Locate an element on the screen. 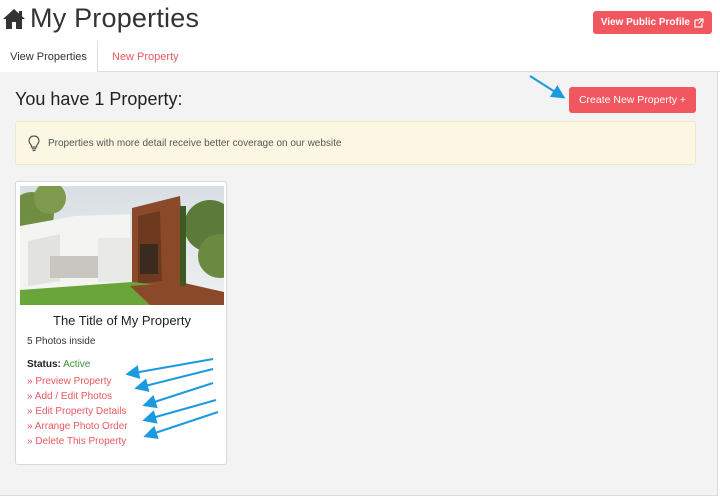 The height and width of the screenshot is (498, 720). lightbulb-icon is located at coordinates (34, 142).